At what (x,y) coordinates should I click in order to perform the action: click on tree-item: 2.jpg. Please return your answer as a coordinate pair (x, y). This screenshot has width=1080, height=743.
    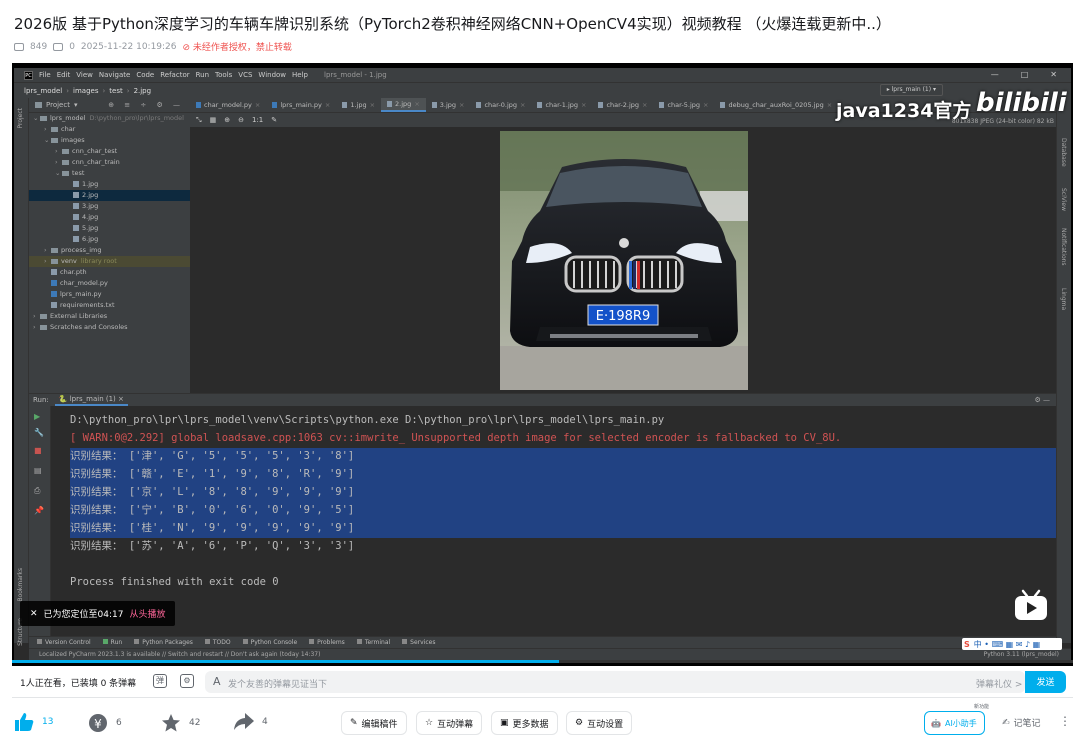
    Looking at the image, I should click on (109, 195).